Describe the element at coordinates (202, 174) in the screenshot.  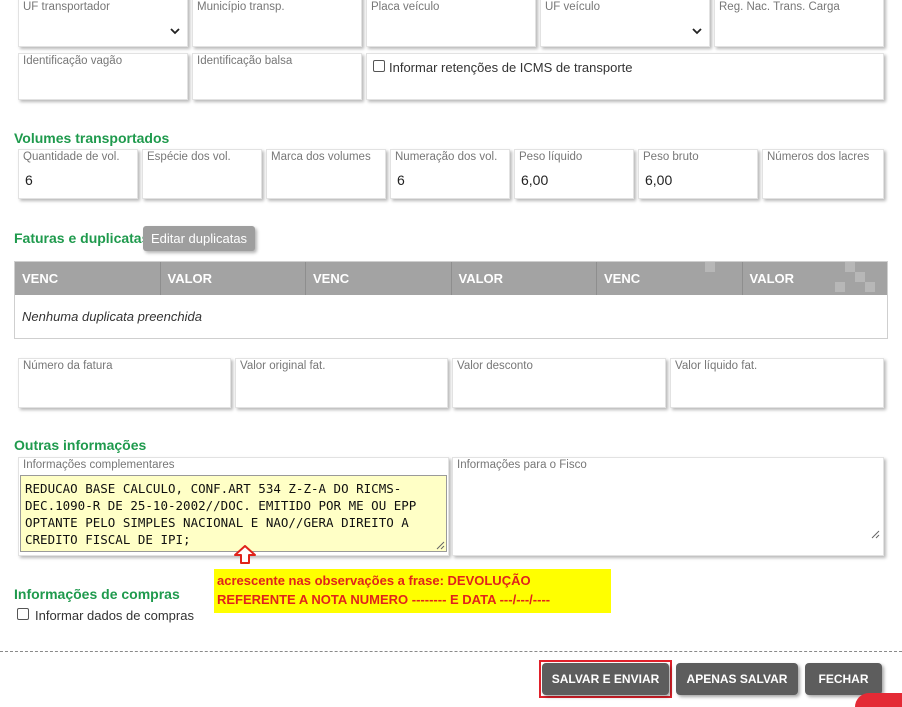
I see `especie-vol-field: Espécie dos vol.` at that location.